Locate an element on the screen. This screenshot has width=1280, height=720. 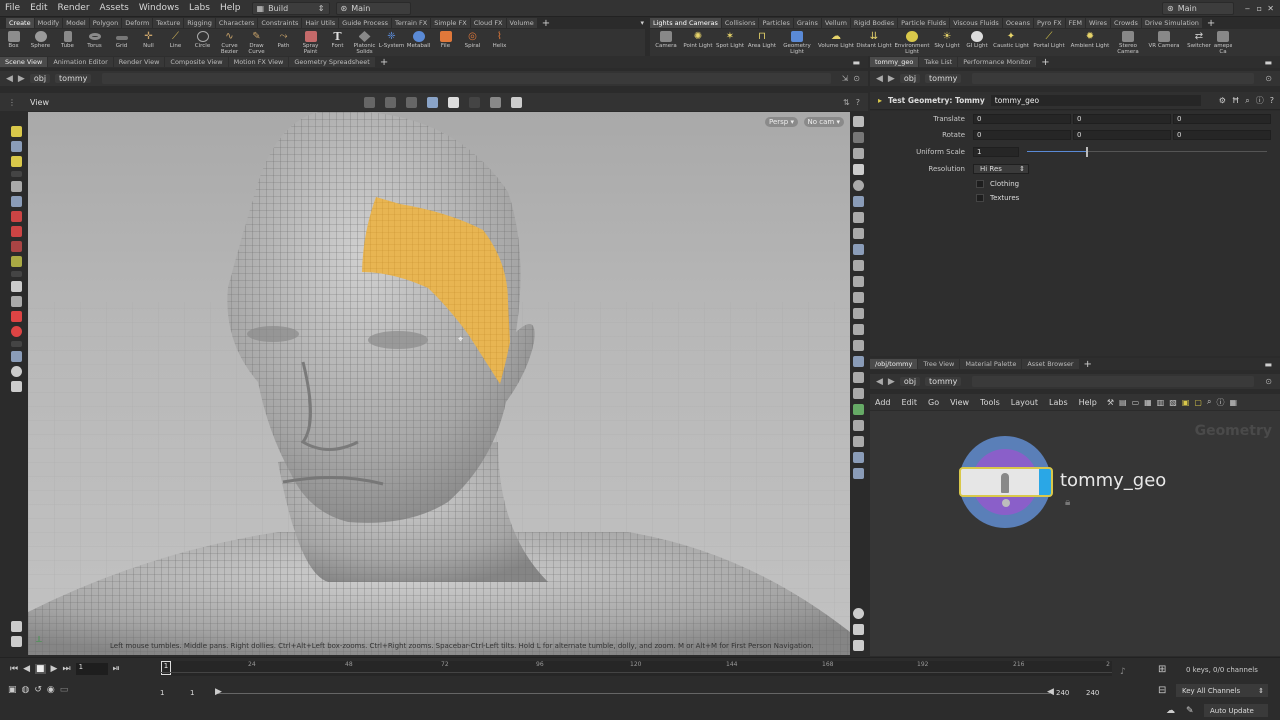
tool-tube: Tube is located at coordinates (67, 42).